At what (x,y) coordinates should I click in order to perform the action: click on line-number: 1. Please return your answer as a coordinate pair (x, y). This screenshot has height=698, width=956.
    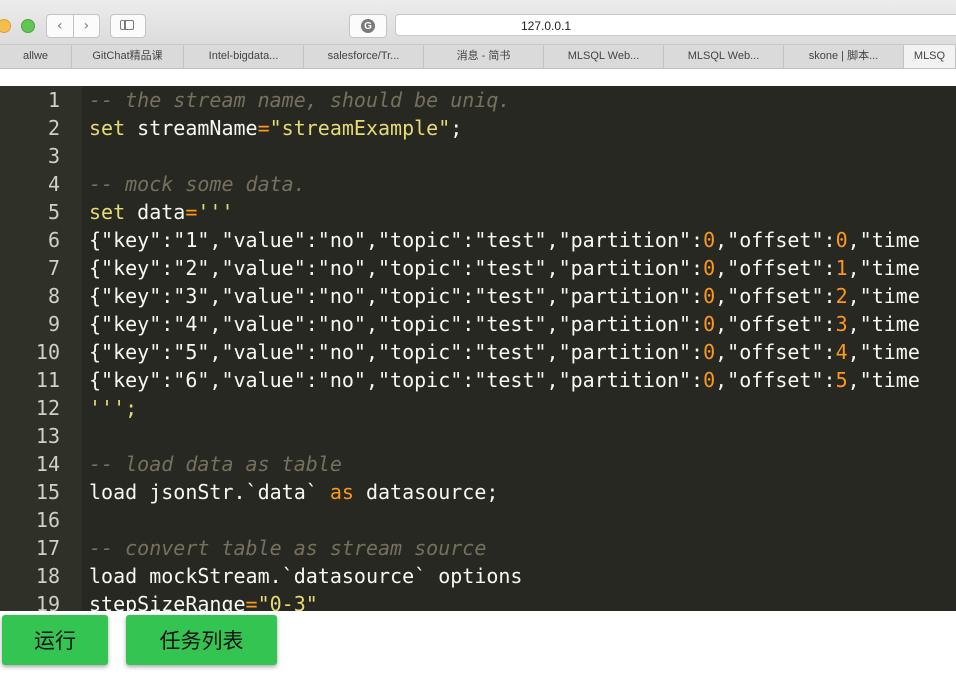
    Looking at the image, I should click on (53, 100).